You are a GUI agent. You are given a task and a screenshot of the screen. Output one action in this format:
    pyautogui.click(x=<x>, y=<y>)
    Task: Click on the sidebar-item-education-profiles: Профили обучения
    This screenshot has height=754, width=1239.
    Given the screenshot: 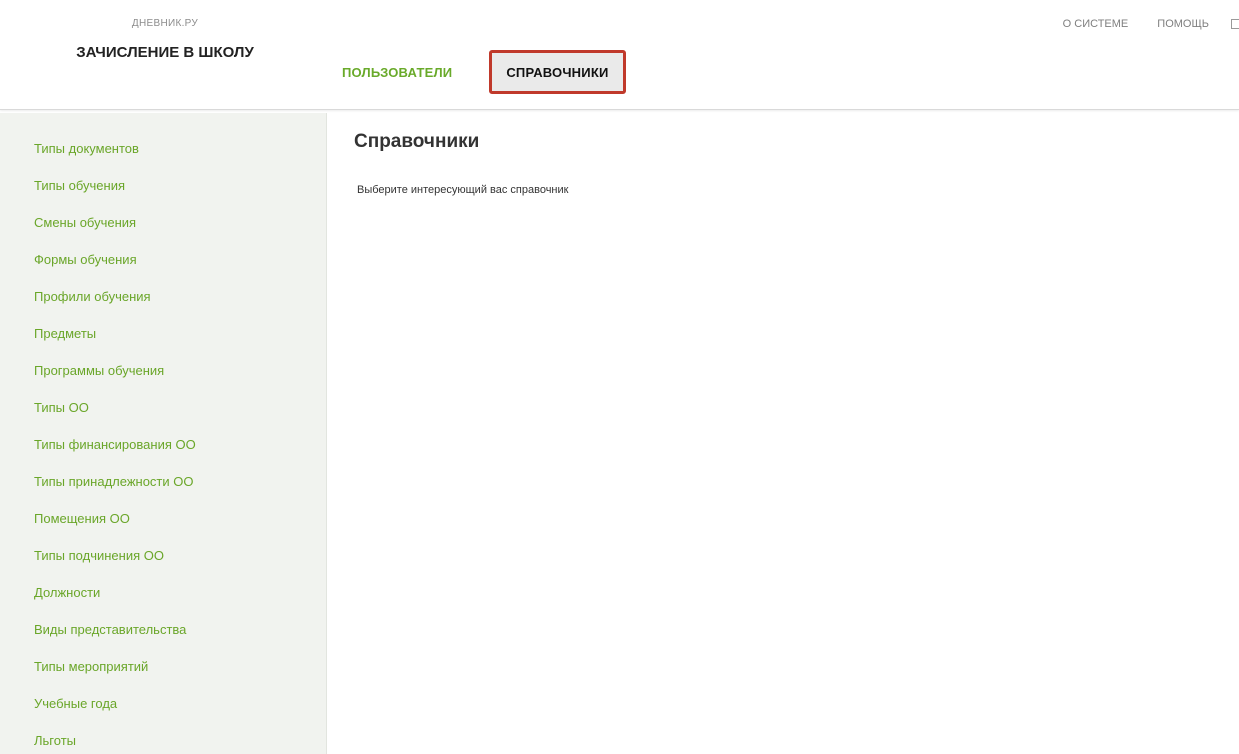 What is the action you would take?
    pyautogui.click(x=163, y=302)
    